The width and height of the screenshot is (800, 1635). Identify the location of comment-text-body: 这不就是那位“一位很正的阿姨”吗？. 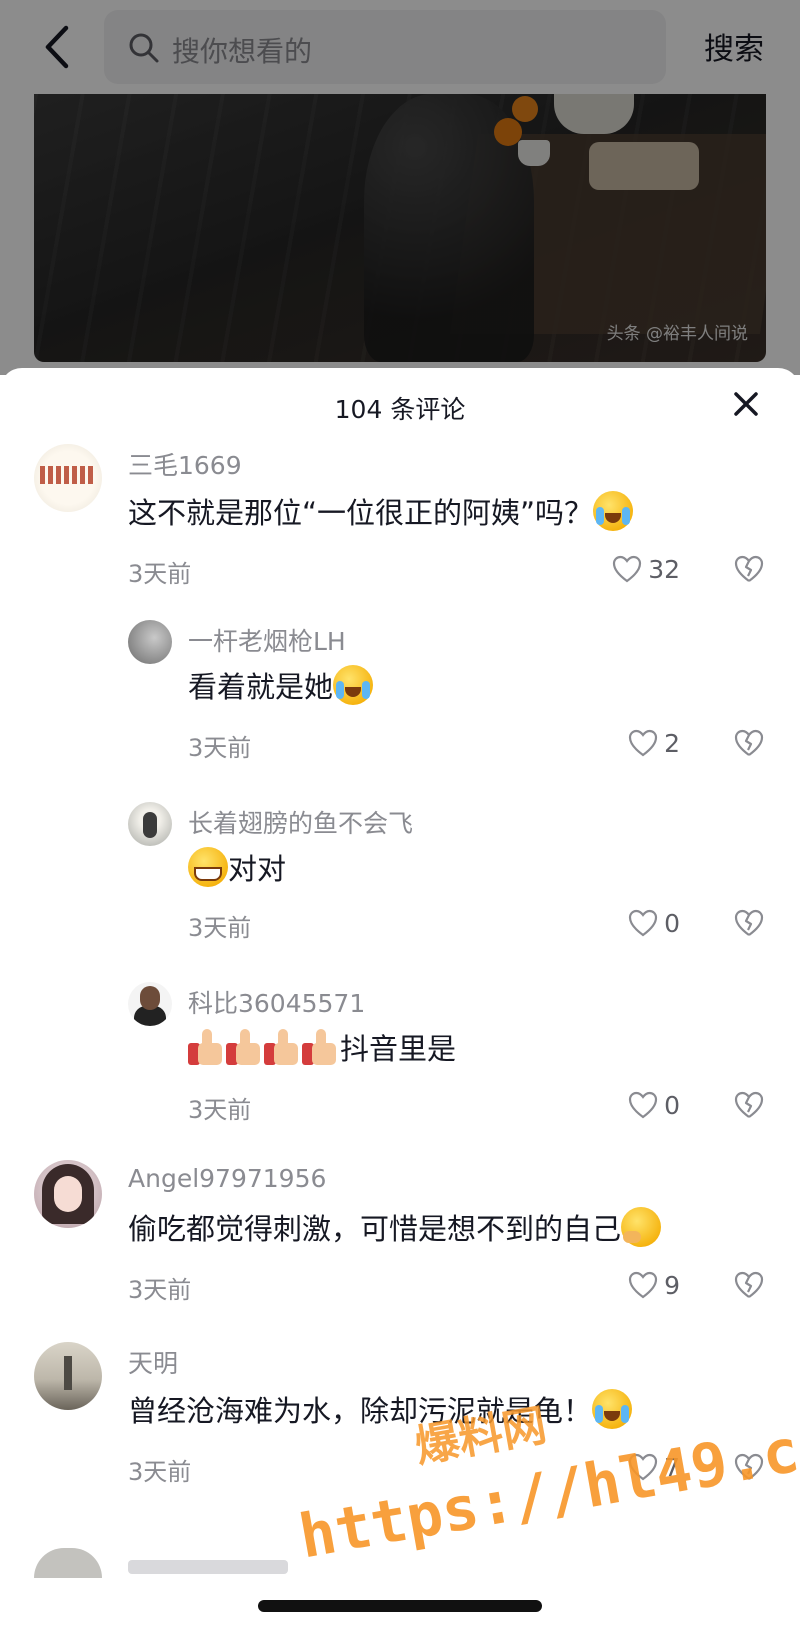
(361, 513).